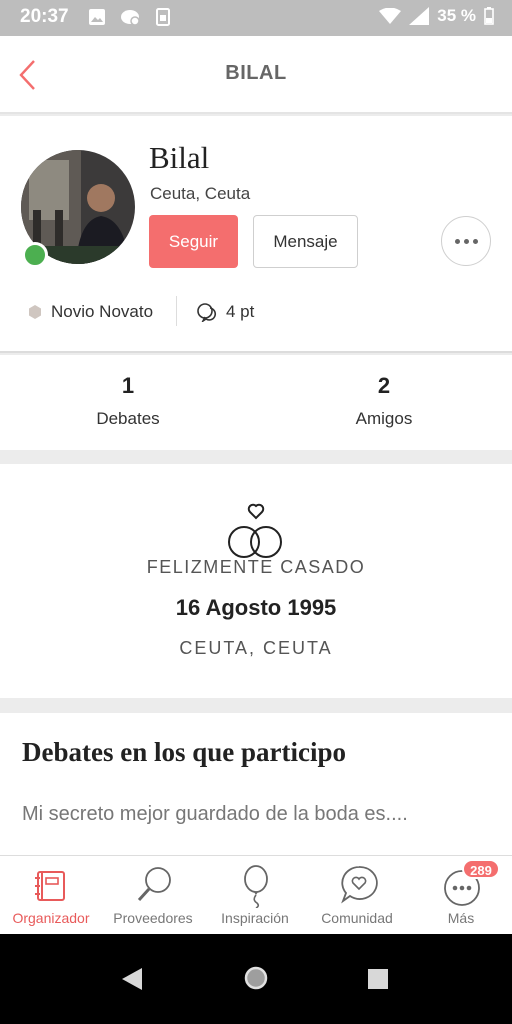 This screenshot has width=512, height=1024. What do you see at coordinates (50, 886) in the screenshot?
I see `planner-icon` at bounding box center [50, 886].